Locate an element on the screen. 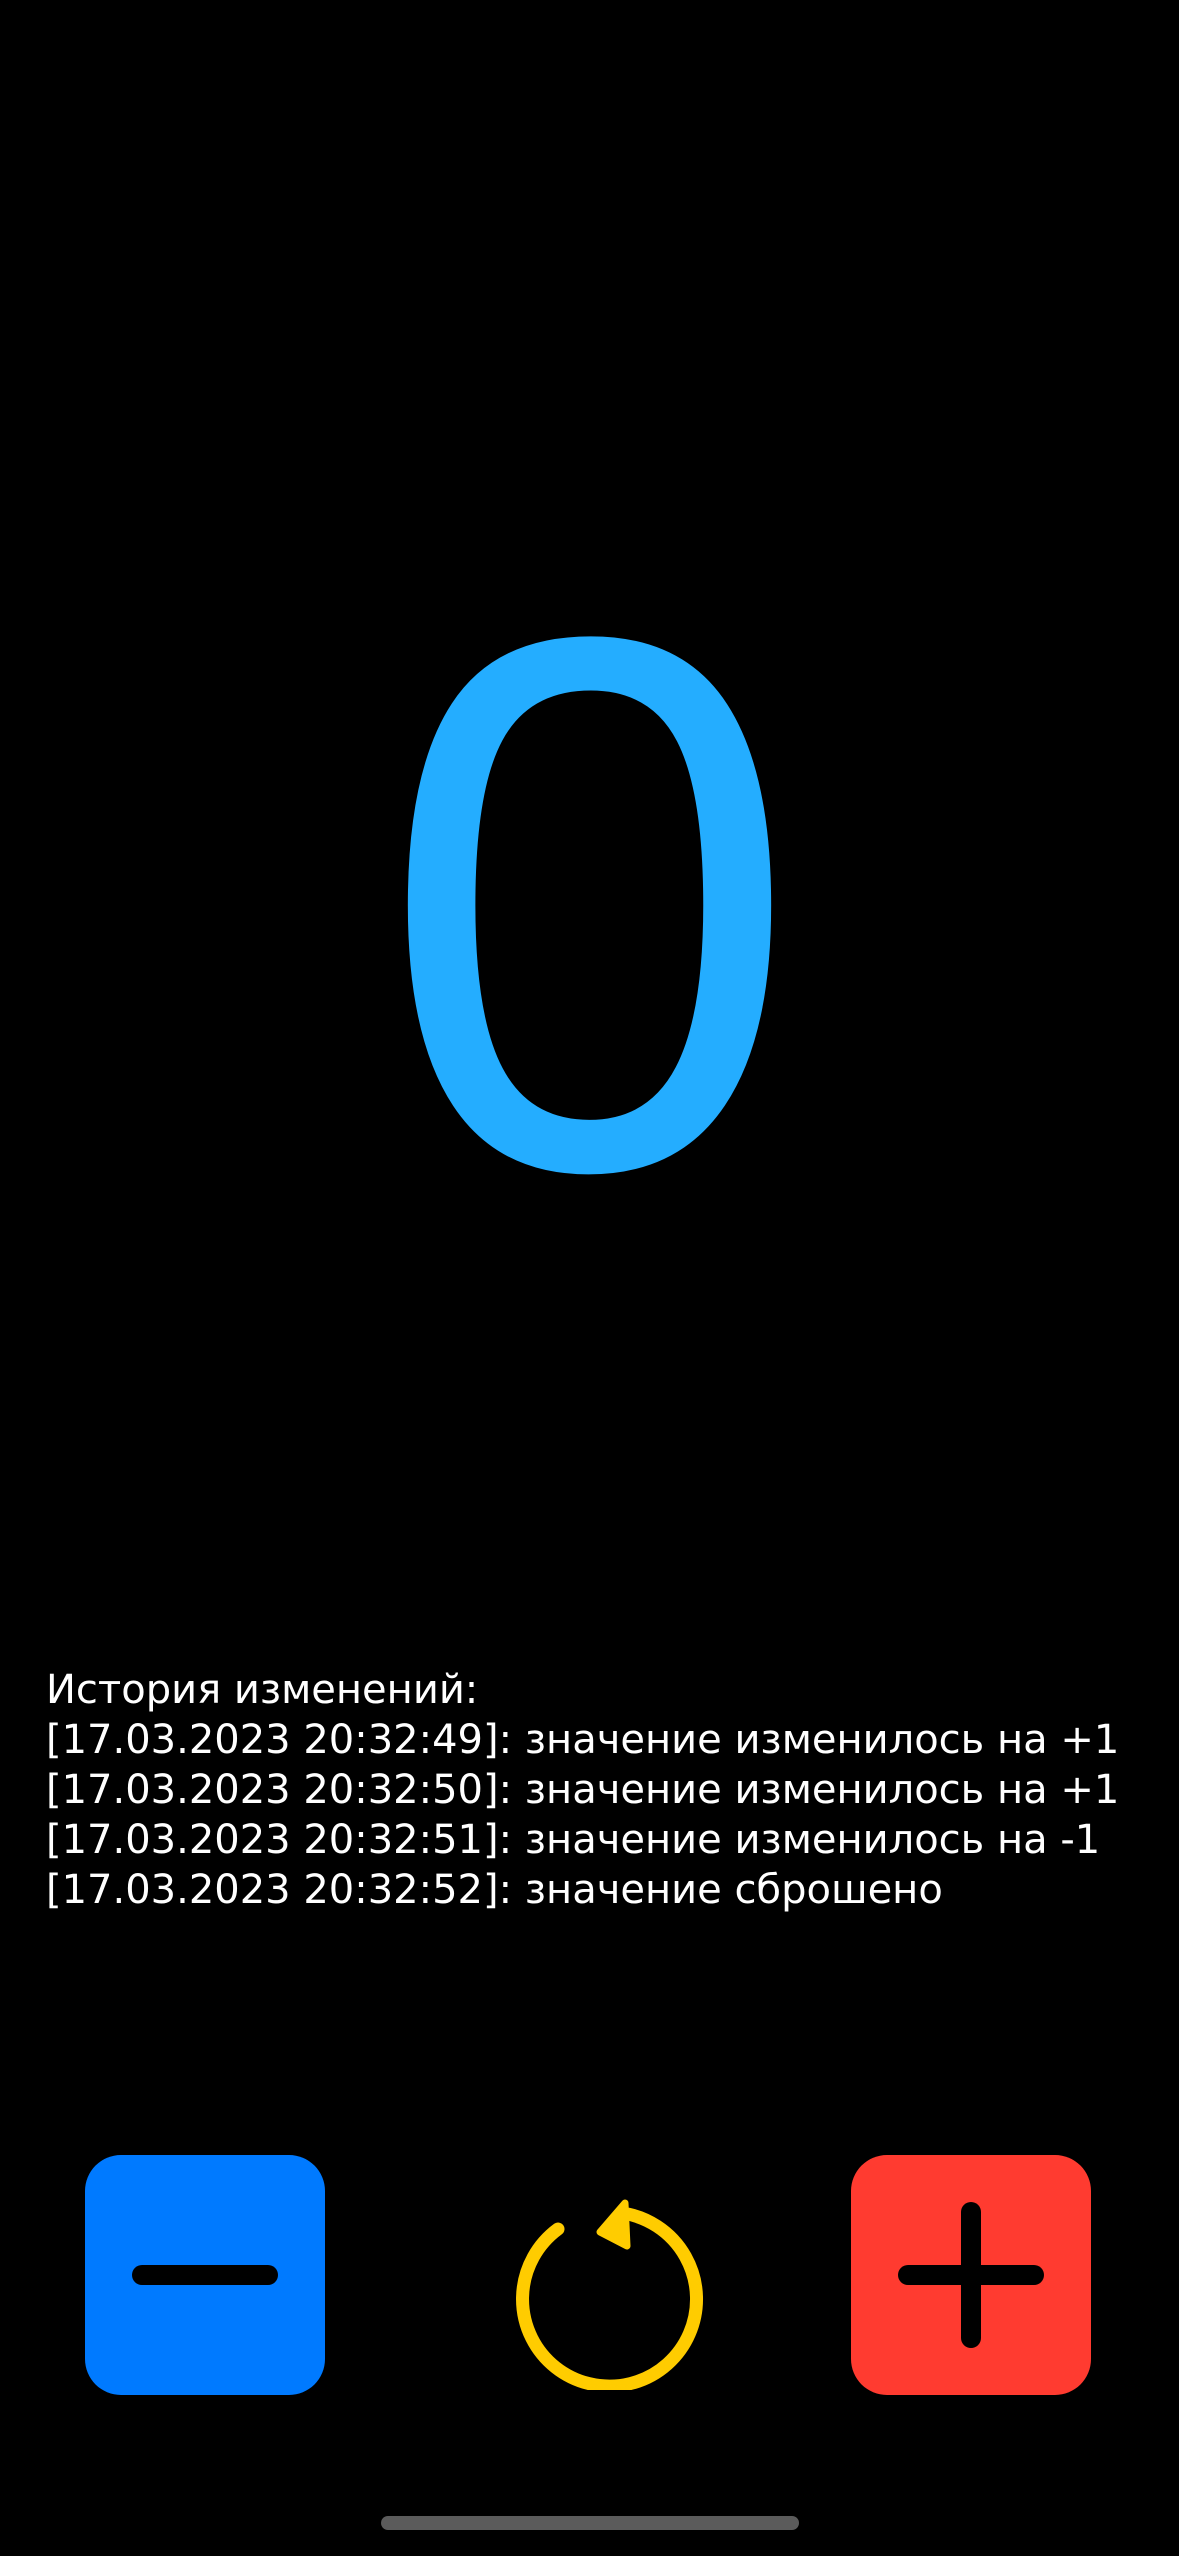  minus-icon is located at coordinates (205, 2275).